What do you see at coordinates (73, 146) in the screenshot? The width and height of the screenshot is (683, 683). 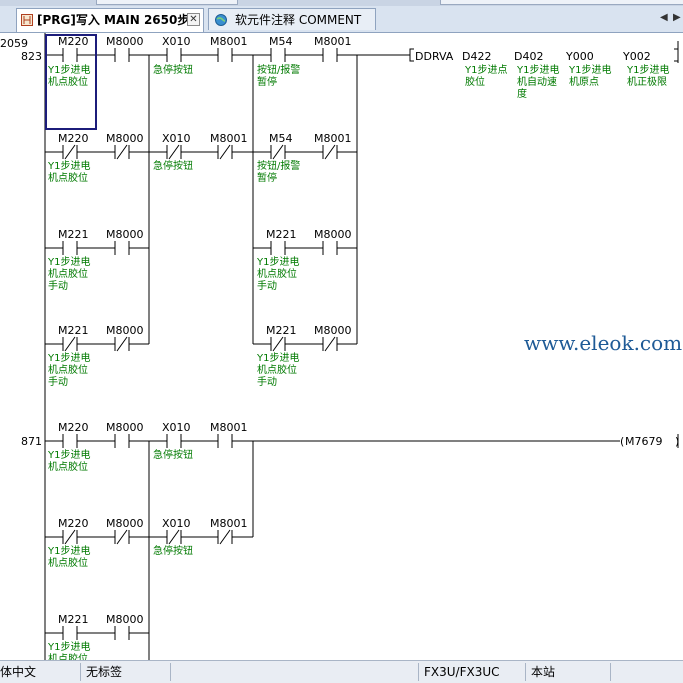 I see `contact-m220-nc: M220` at bounding box center [73, 146].